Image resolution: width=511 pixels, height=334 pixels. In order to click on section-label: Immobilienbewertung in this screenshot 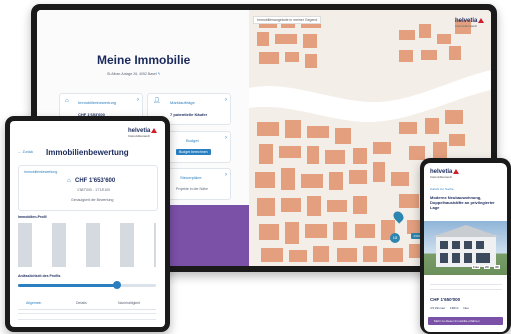, I will do `click(41, 172)`.